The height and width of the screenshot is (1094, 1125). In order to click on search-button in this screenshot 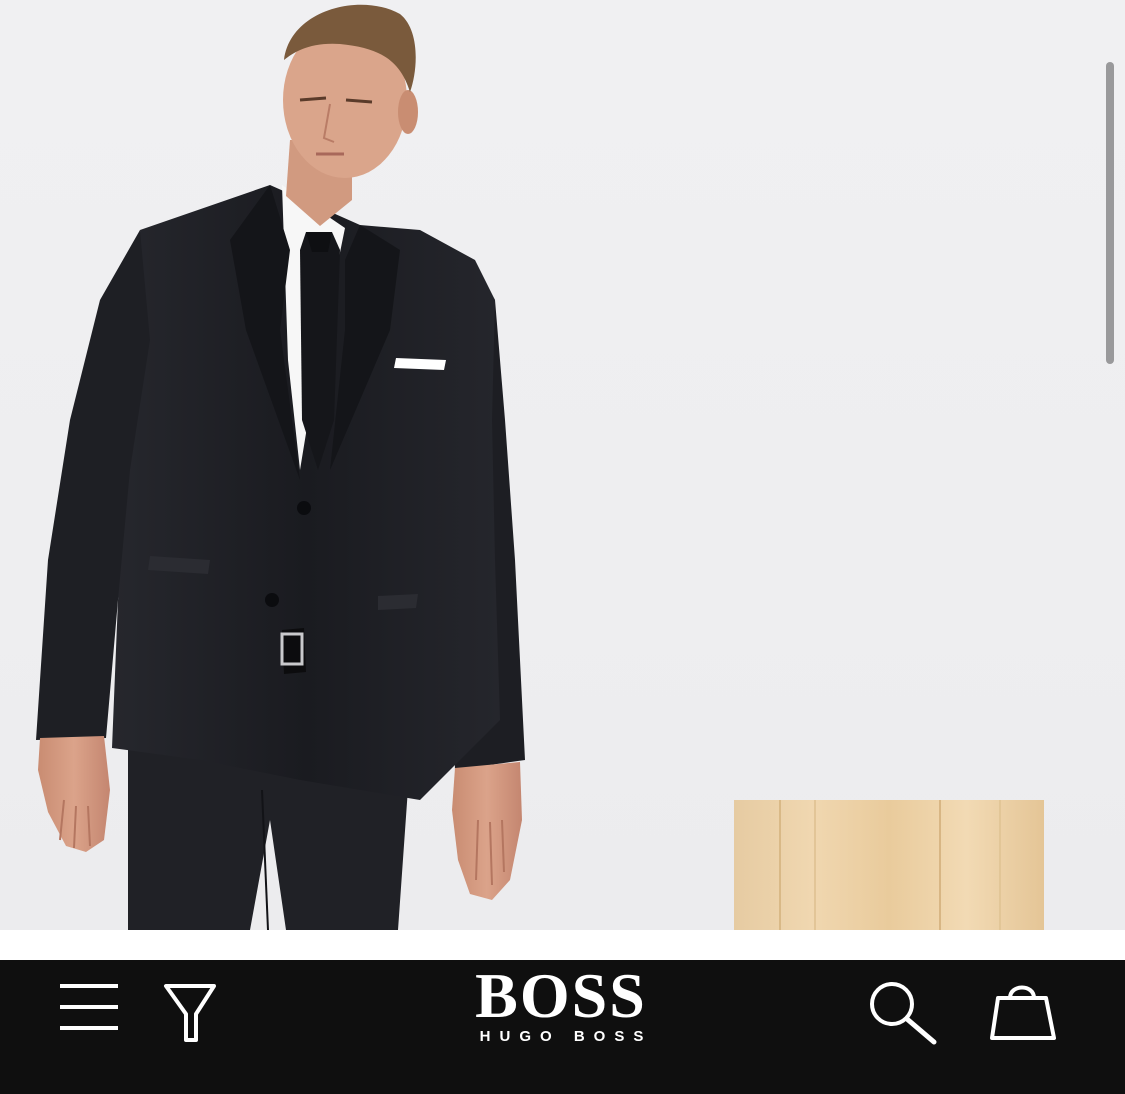, I will do `click(902, 1010)`.